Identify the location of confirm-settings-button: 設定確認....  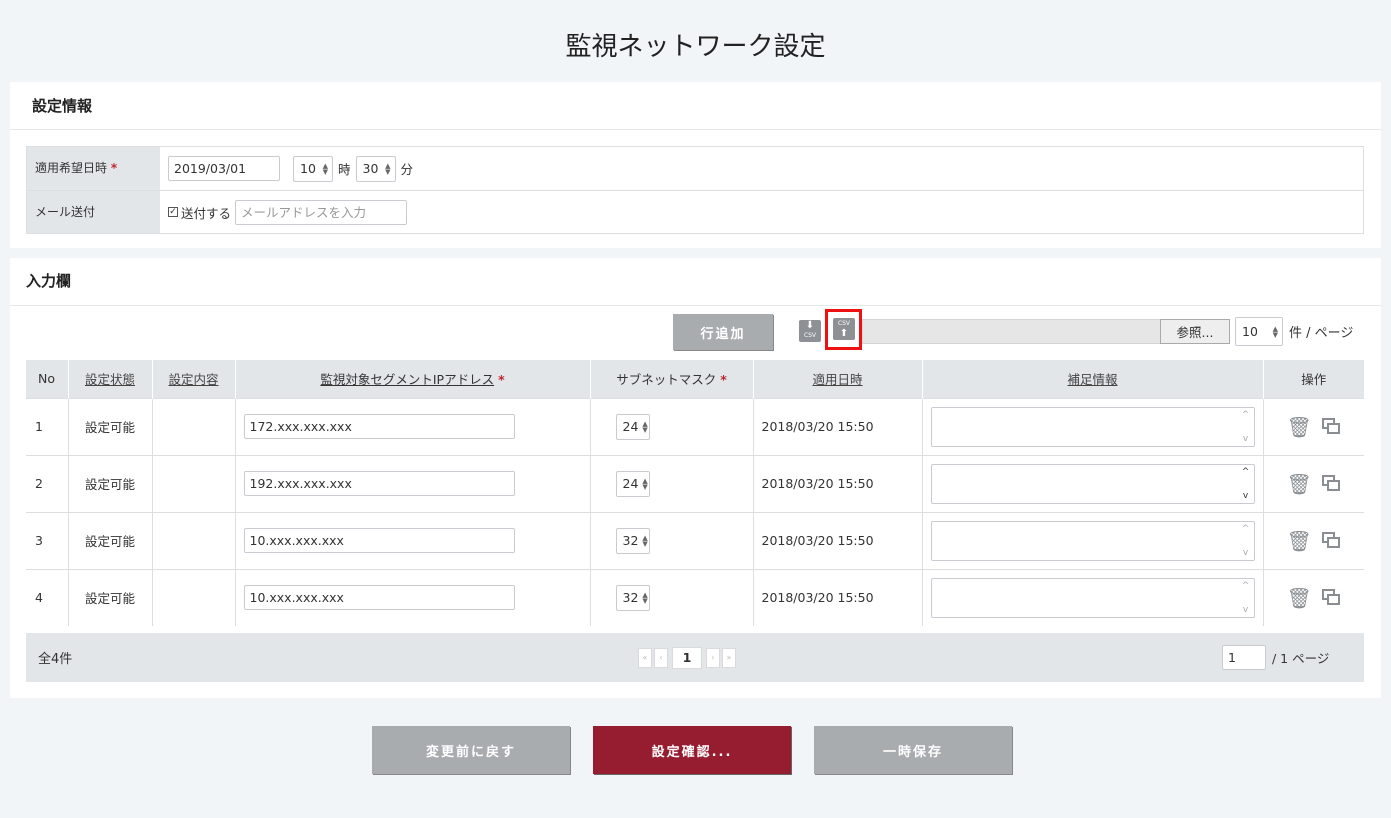
(692, 750).